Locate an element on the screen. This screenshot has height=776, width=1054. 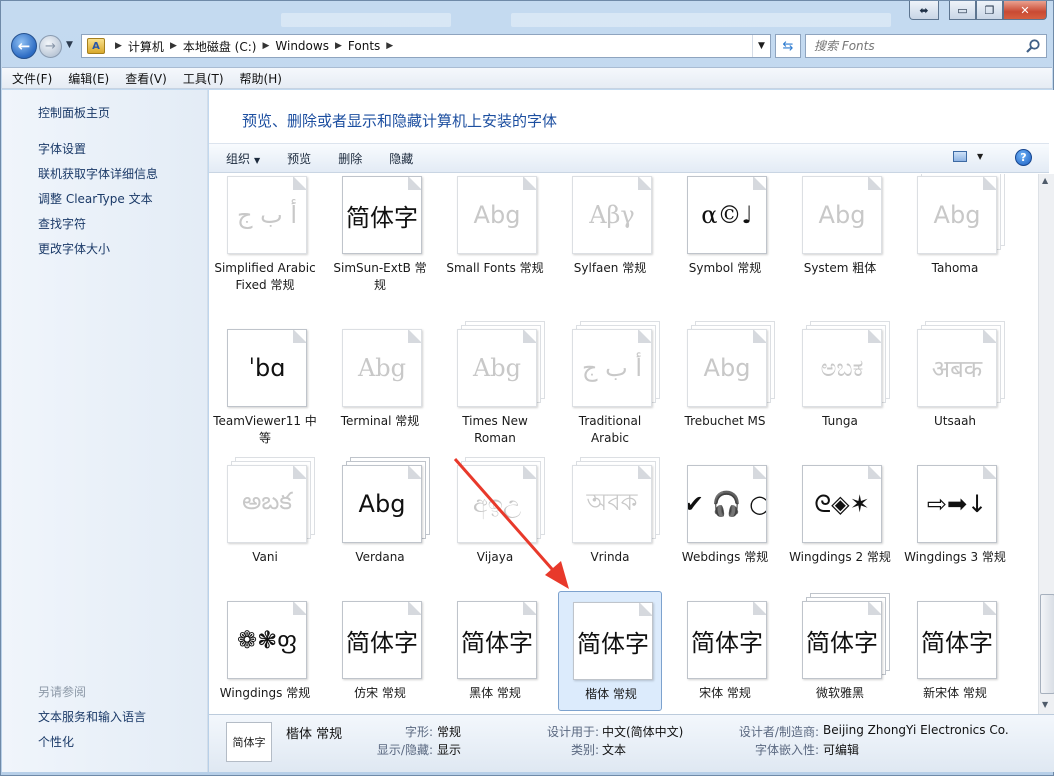
breadcrumb-local-disk: 本地磁盘 (C:) is located at coordinates (220, 46).